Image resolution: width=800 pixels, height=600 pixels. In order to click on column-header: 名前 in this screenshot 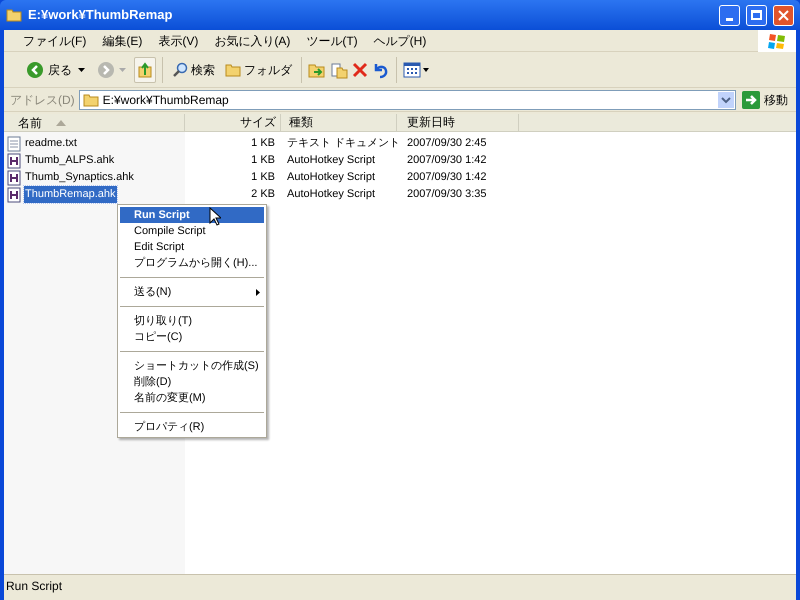, I will do `click(94, 122)`.